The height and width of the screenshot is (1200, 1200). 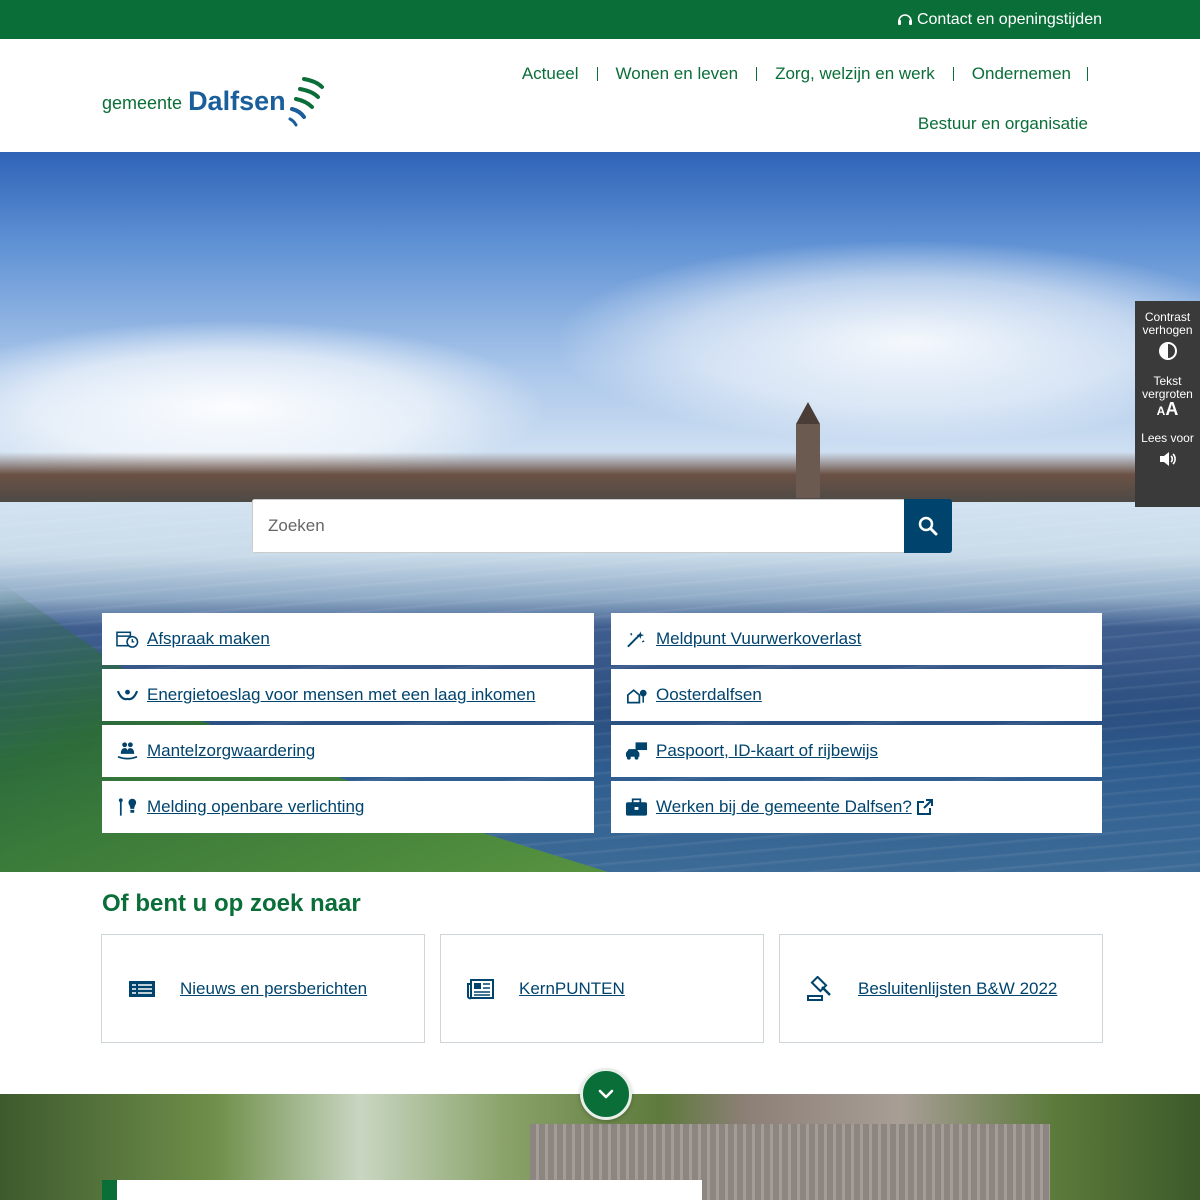 I want to click on logo-big-text: Dalfsen, so click(x=237, y=101).